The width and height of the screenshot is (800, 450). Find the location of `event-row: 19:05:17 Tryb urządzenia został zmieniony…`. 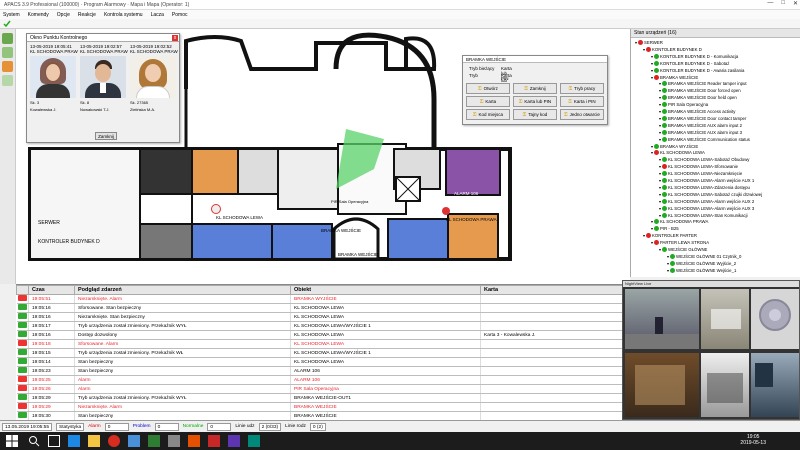

event-row: 19:05:17 Tryb urządzenia został zmieniony… is located at coordinates (319, 326).